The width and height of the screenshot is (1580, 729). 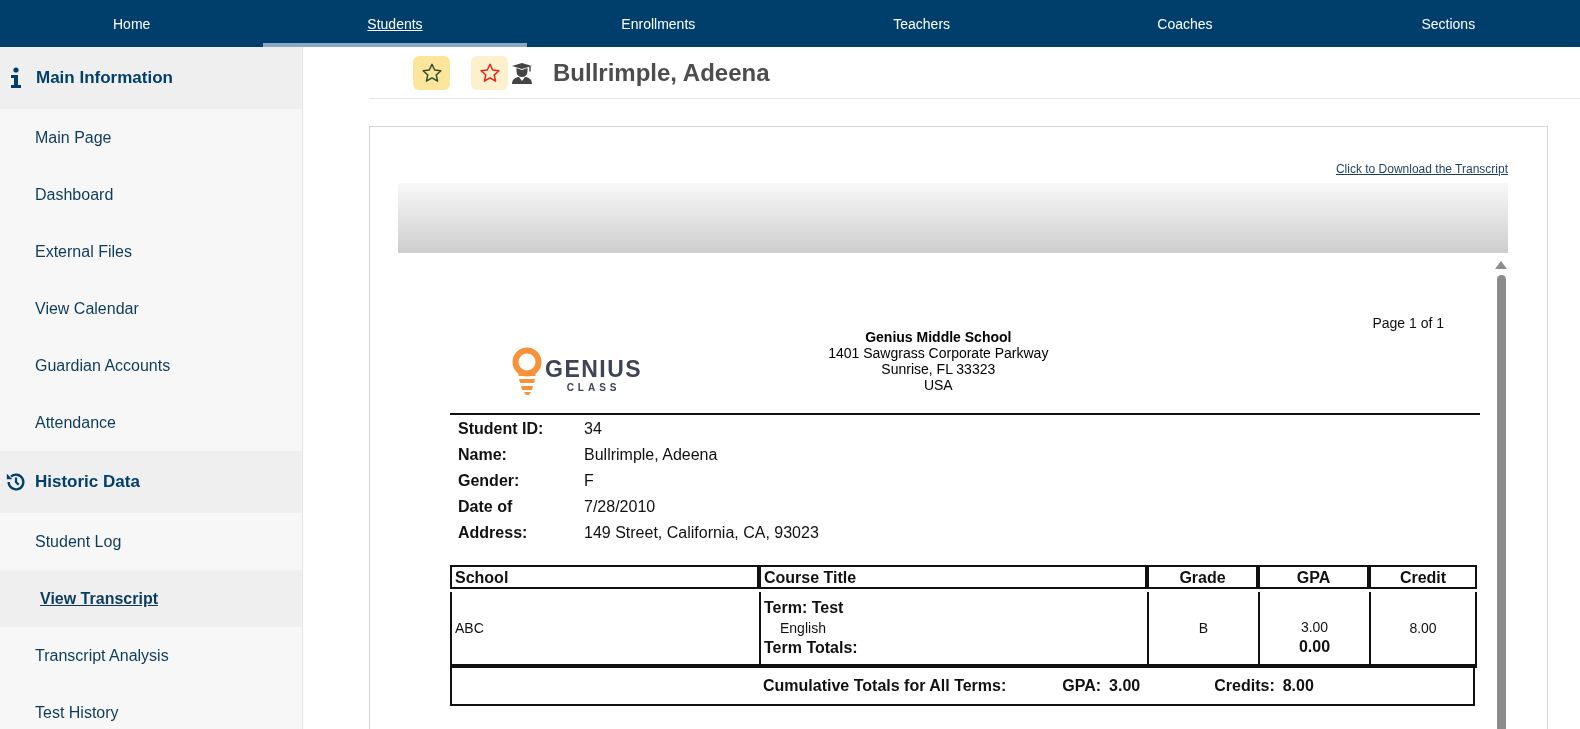 What do you see at coordinates (803, 628) in the screenshot?
I see `table-cell-text: English` at bounding box center [803, 628].